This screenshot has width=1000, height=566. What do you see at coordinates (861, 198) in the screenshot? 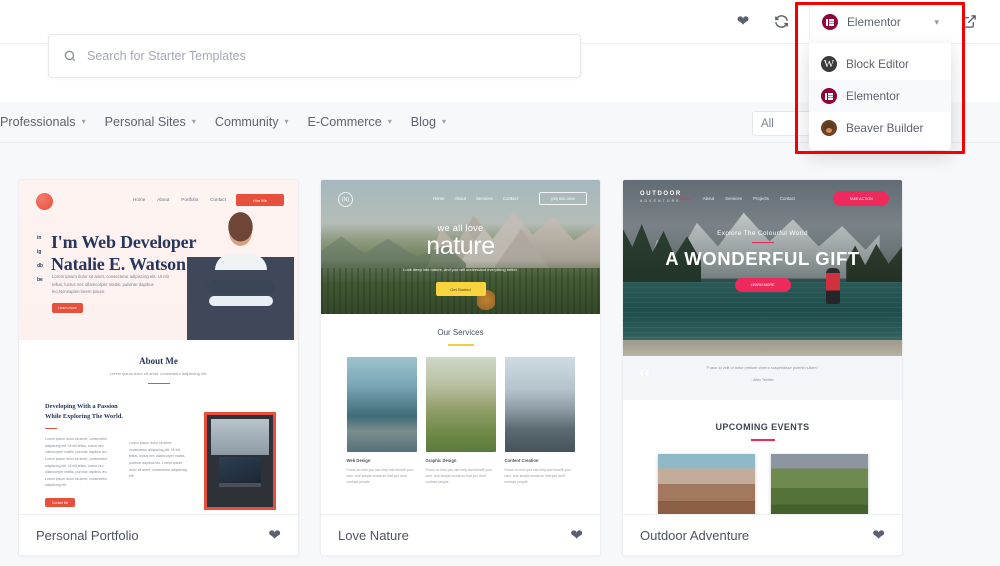
I see `preview-take-action-button: TAKE ACTION` at bounding box center [861, 198].